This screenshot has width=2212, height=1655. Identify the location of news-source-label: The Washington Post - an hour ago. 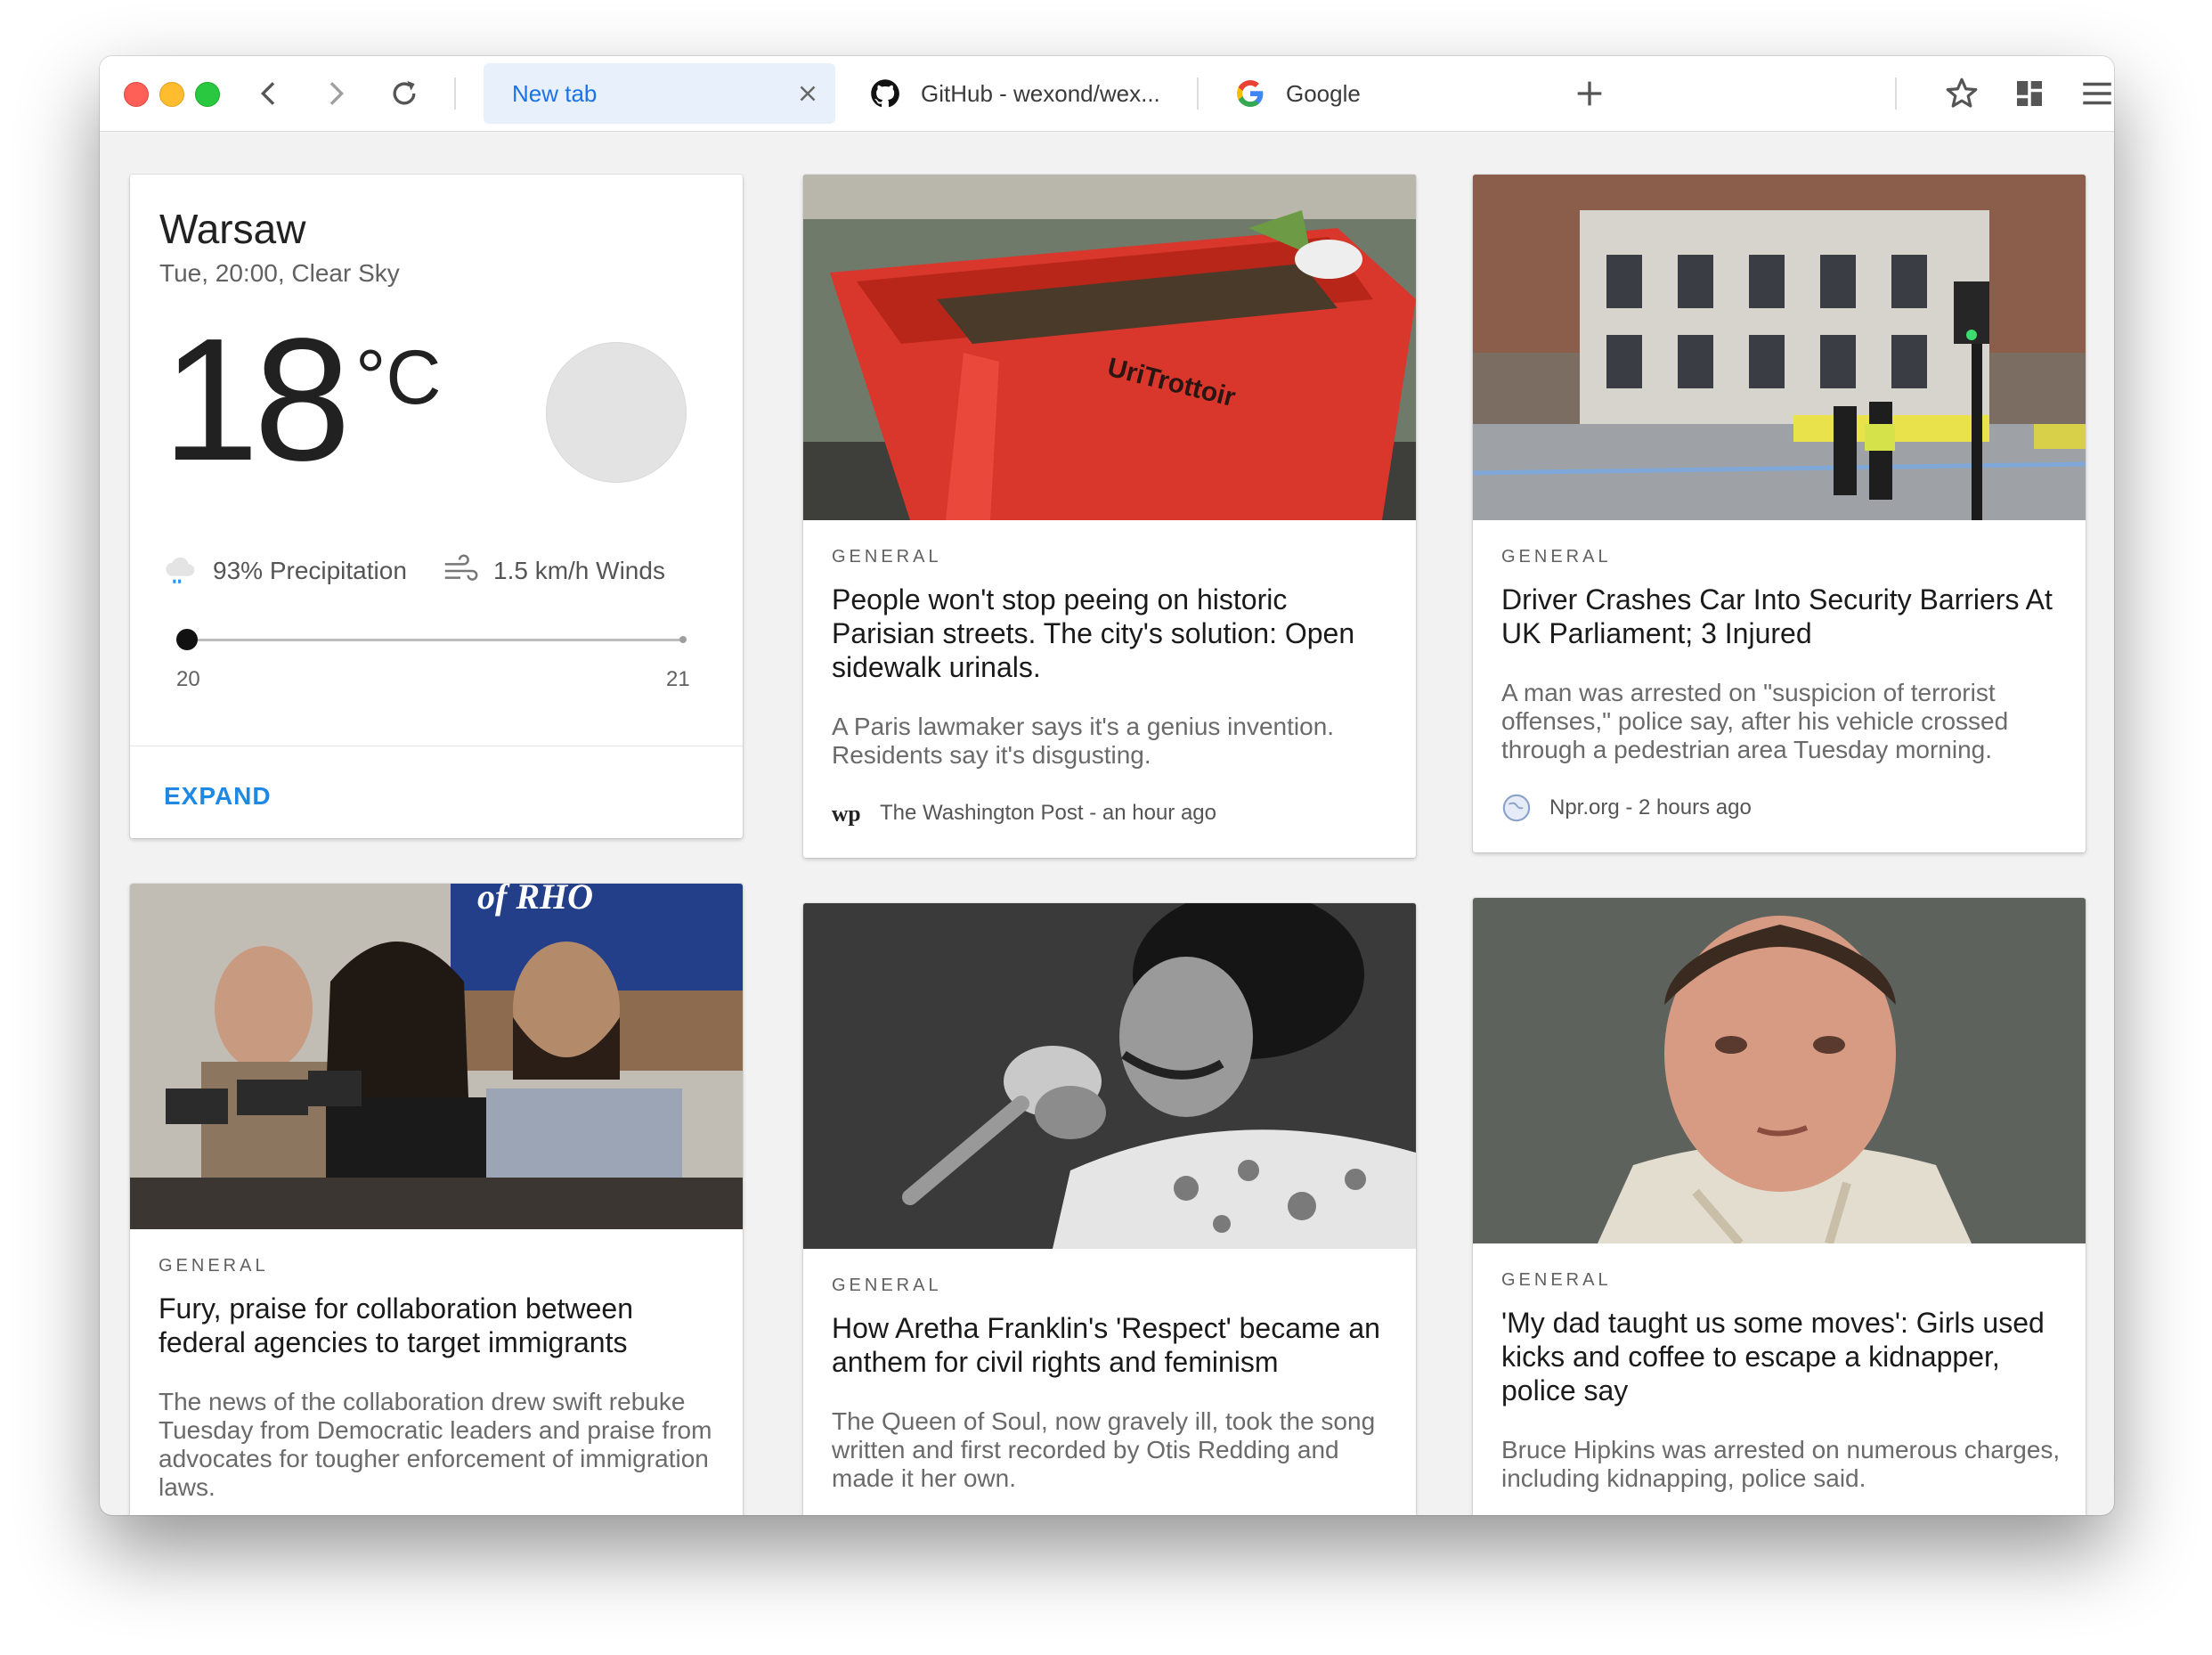
(1048, 813).